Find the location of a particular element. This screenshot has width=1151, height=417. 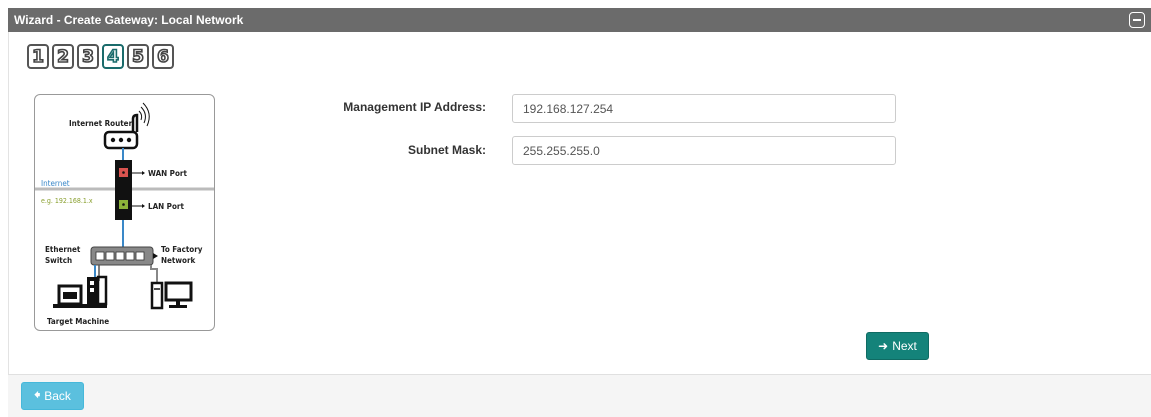

diagram-label-network: Network is located at coordinates (178, 260).